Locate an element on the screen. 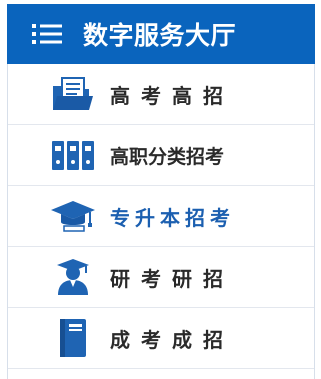  menu-item-label: 成考成招 is located at coordinates (172, 339).